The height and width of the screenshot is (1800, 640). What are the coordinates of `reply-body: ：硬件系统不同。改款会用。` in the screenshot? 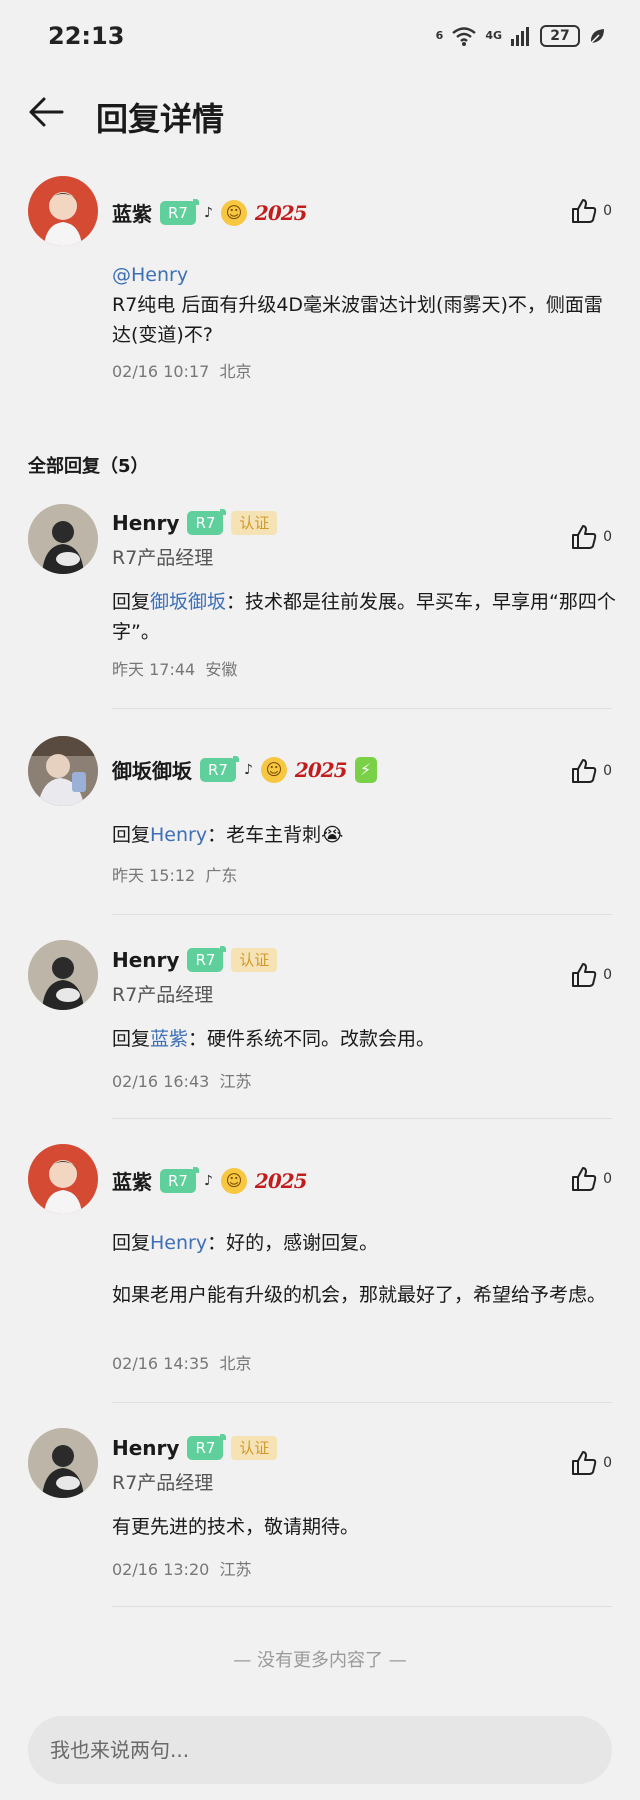 It's located at (312, 1039).